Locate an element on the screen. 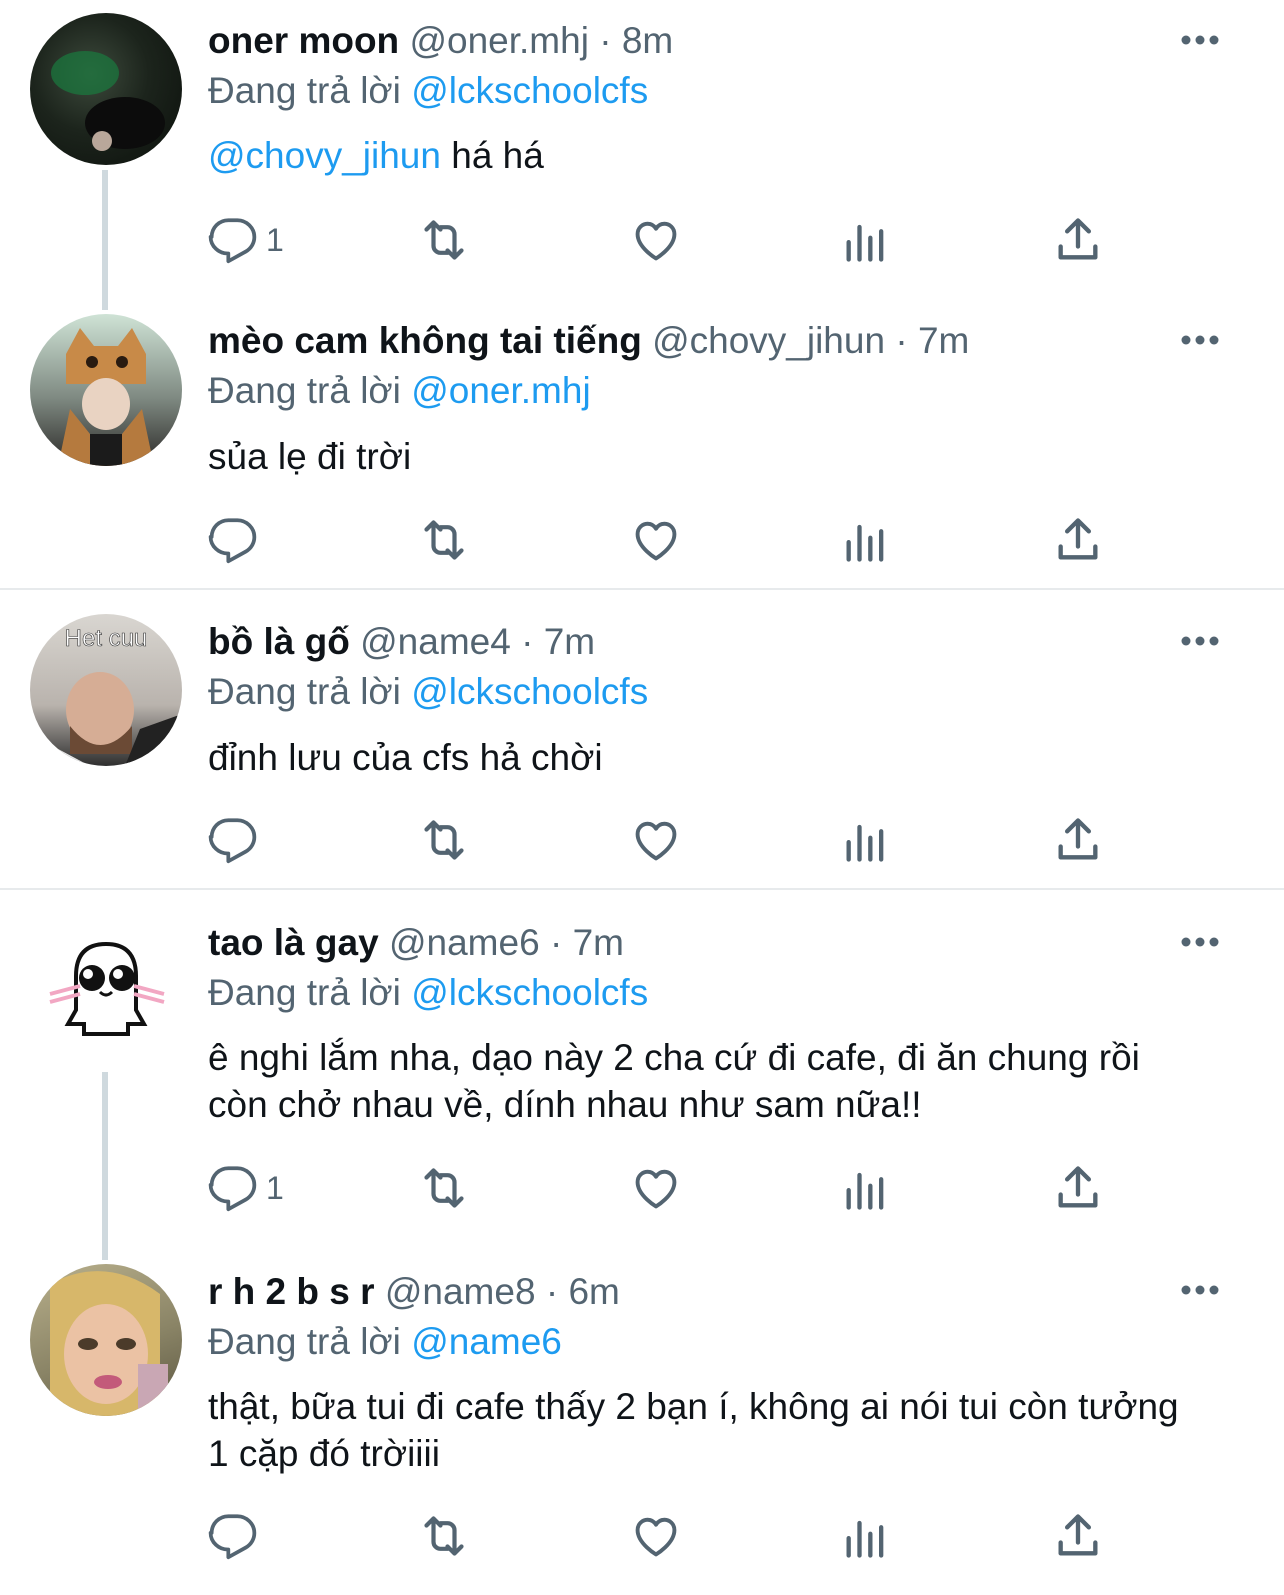 The image size is (1284, 1595). action-bar: 1 is located at coordinates (668, 240).